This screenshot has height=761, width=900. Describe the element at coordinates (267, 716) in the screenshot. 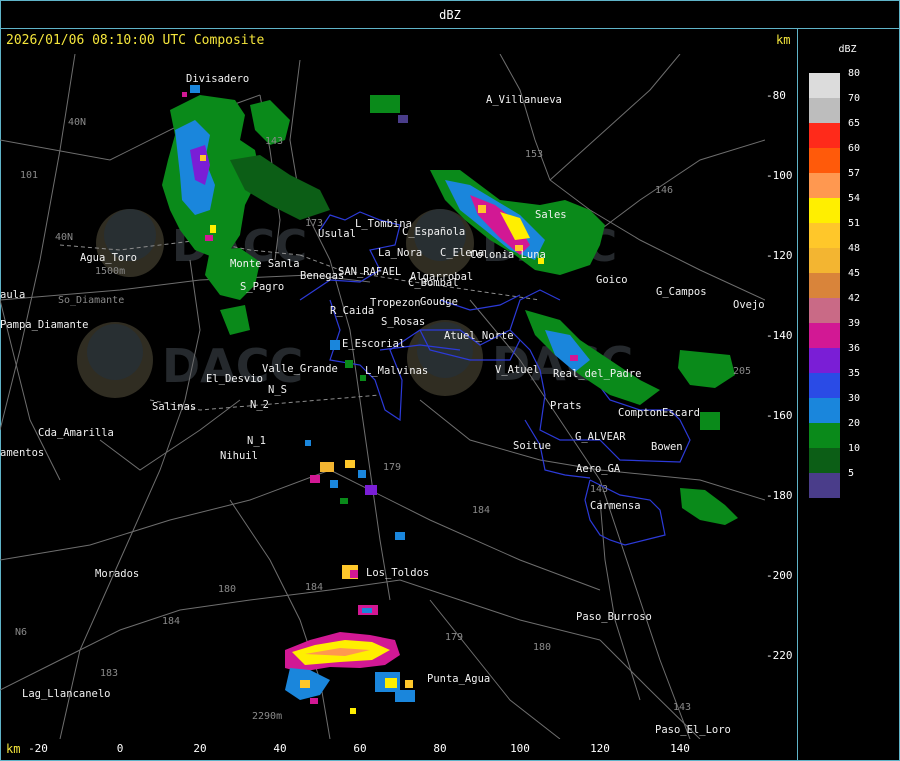

I see `place-label: 2290m` at that location.